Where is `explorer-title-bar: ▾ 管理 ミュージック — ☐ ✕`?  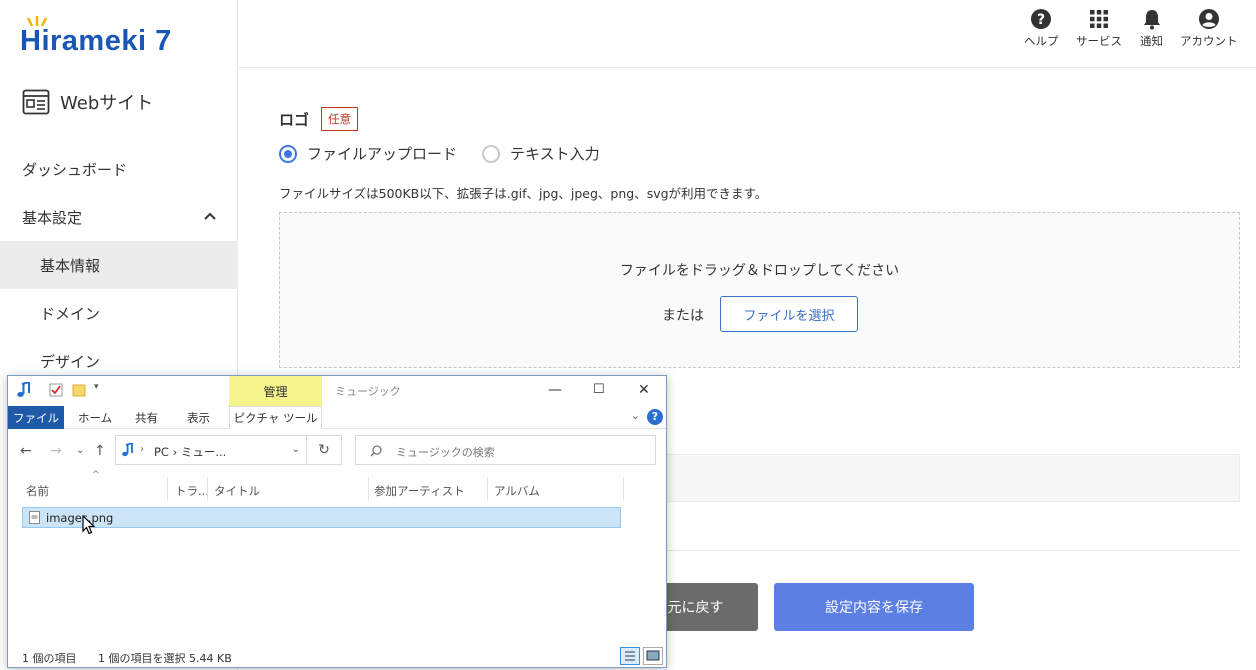
explorer-title-bar: ▾ 管理 ミュージック — ☐ ✕ is located at coordinates (337, 391).